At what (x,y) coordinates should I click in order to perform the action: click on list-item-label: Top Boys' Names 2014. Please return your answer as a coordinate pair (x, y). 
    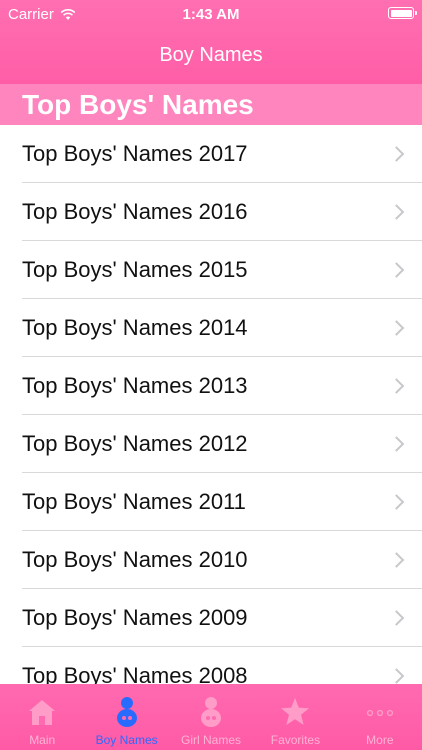
    Looking at the image, I should click on (135, 327).